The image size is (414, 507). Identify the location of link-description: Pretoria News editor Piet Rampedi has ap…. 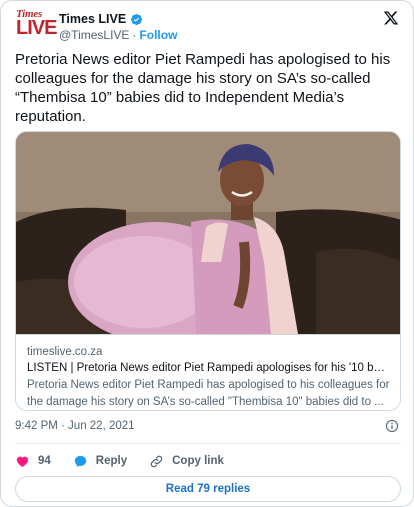
(208, 393).